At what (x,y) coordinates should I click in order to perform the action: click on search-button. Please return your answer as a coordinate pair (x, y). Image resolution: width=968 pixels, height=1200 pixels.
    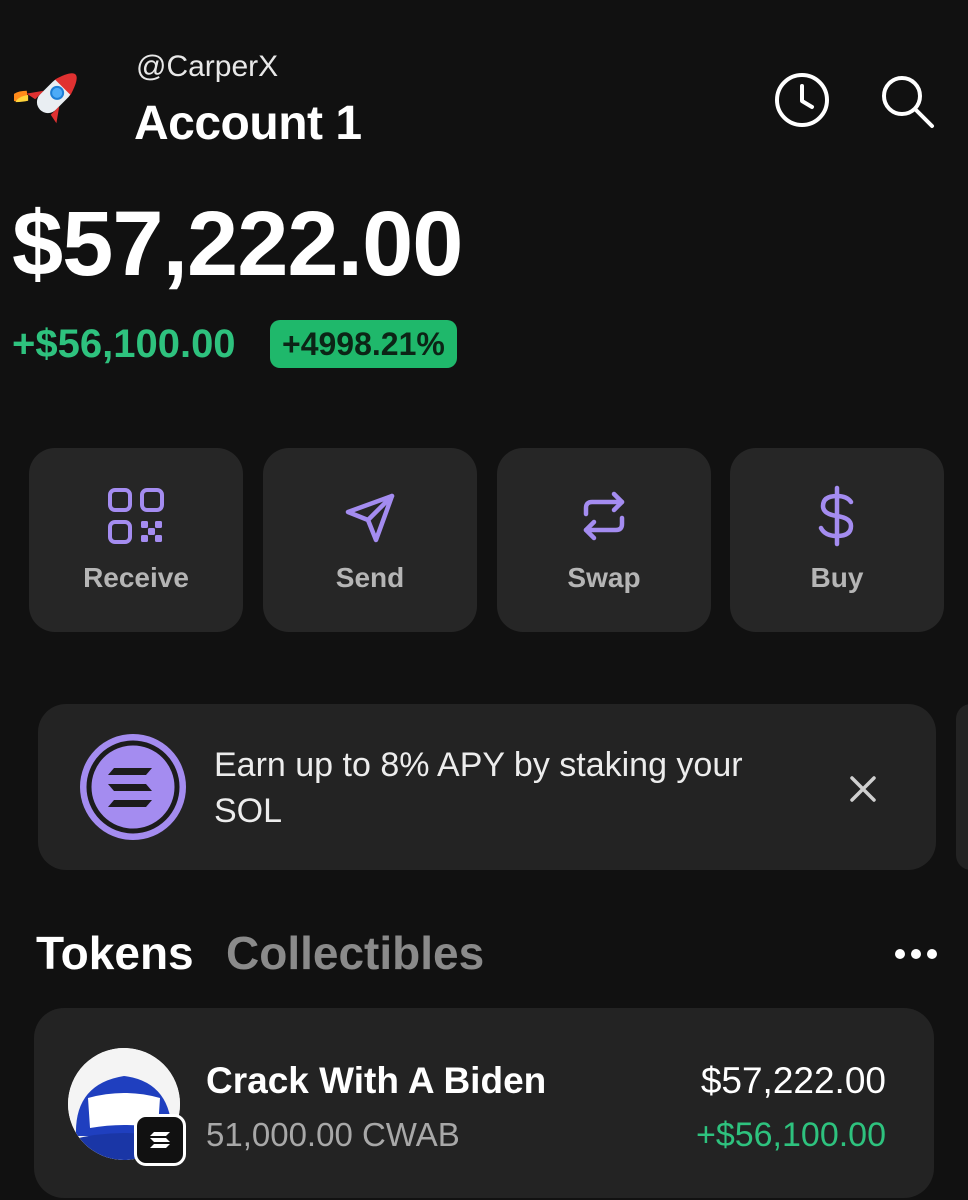
    Looking at the image, I should click on (907, 100).